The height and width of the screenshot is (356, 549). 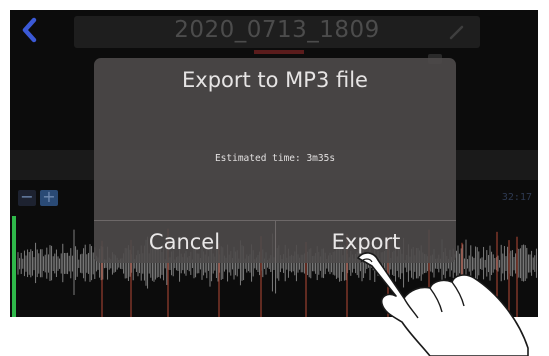 I want to click on chevron-left-icon, so click(x=29, y=30).